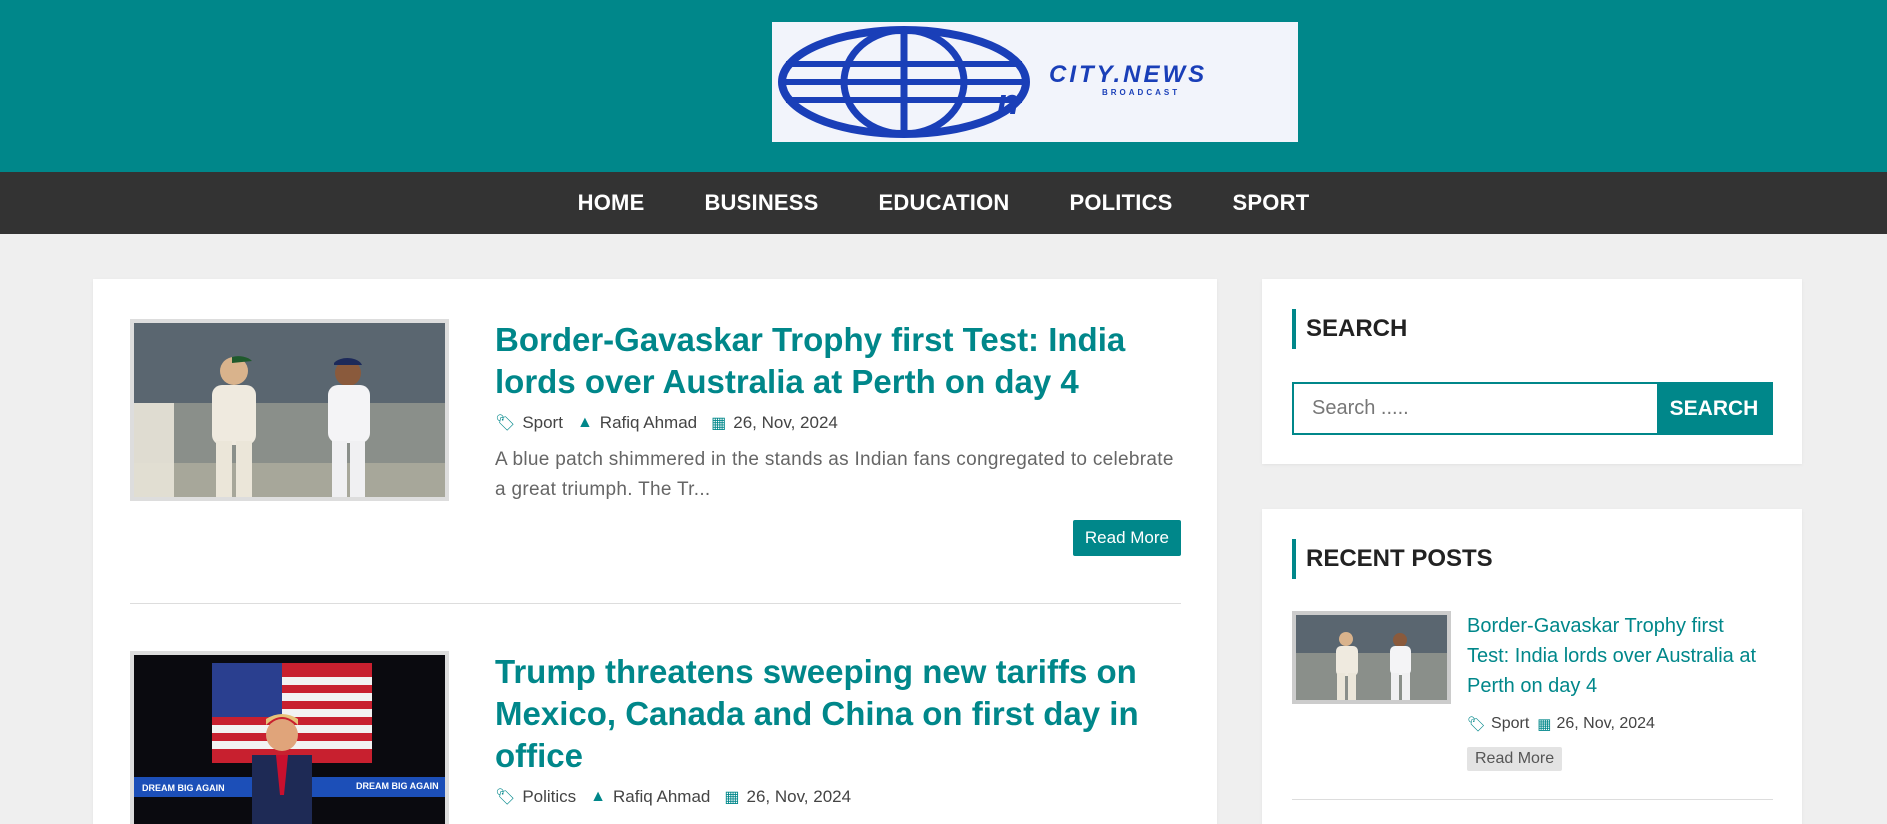  I want to click on recent-read-more-button: Read More, so click(1515, 759).